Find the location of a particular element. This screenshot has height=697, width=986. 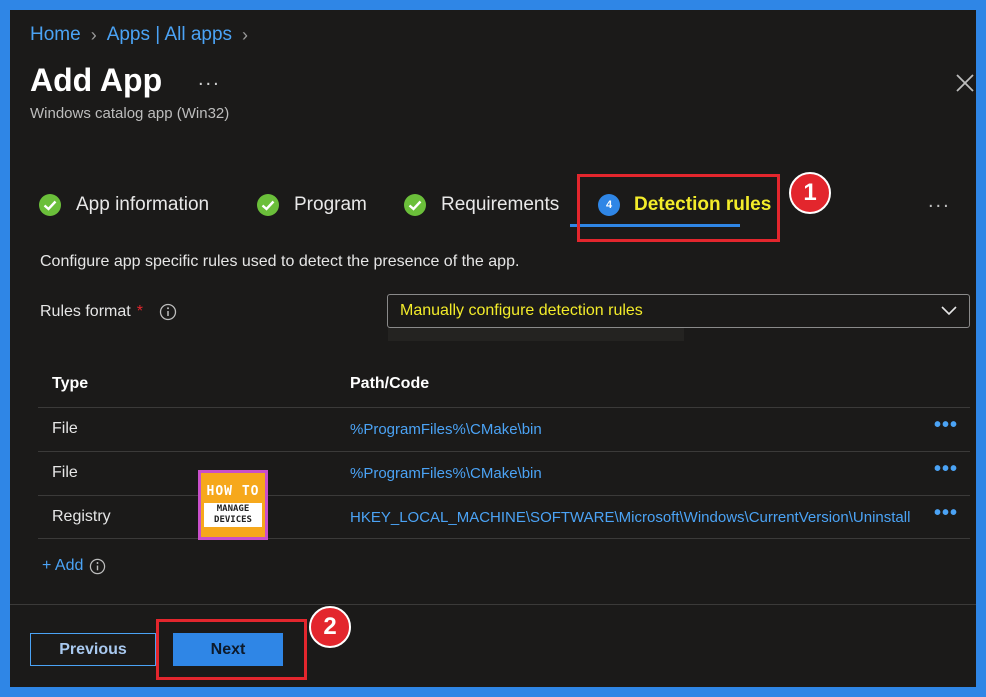

tab-requirements: Requirements is located at coordinates (481, 205).